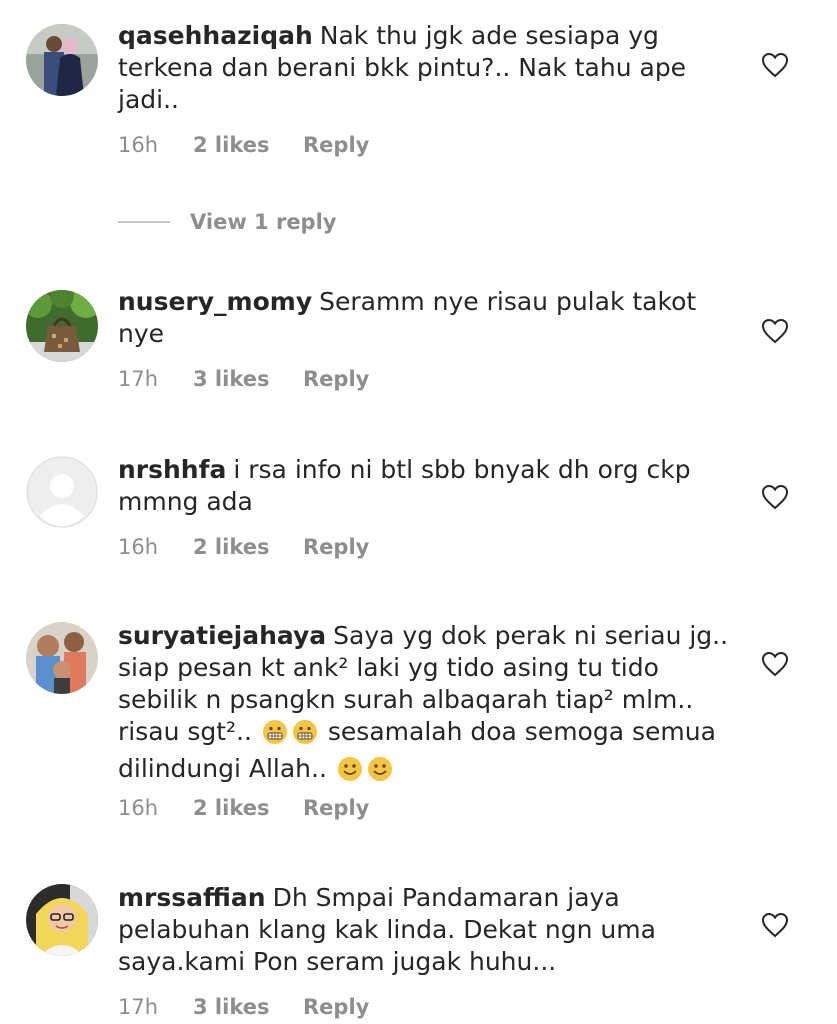  Describe the element at coordinates (192, 897) in the screenshot. I see `comment-username: mrssaffian` at that location.